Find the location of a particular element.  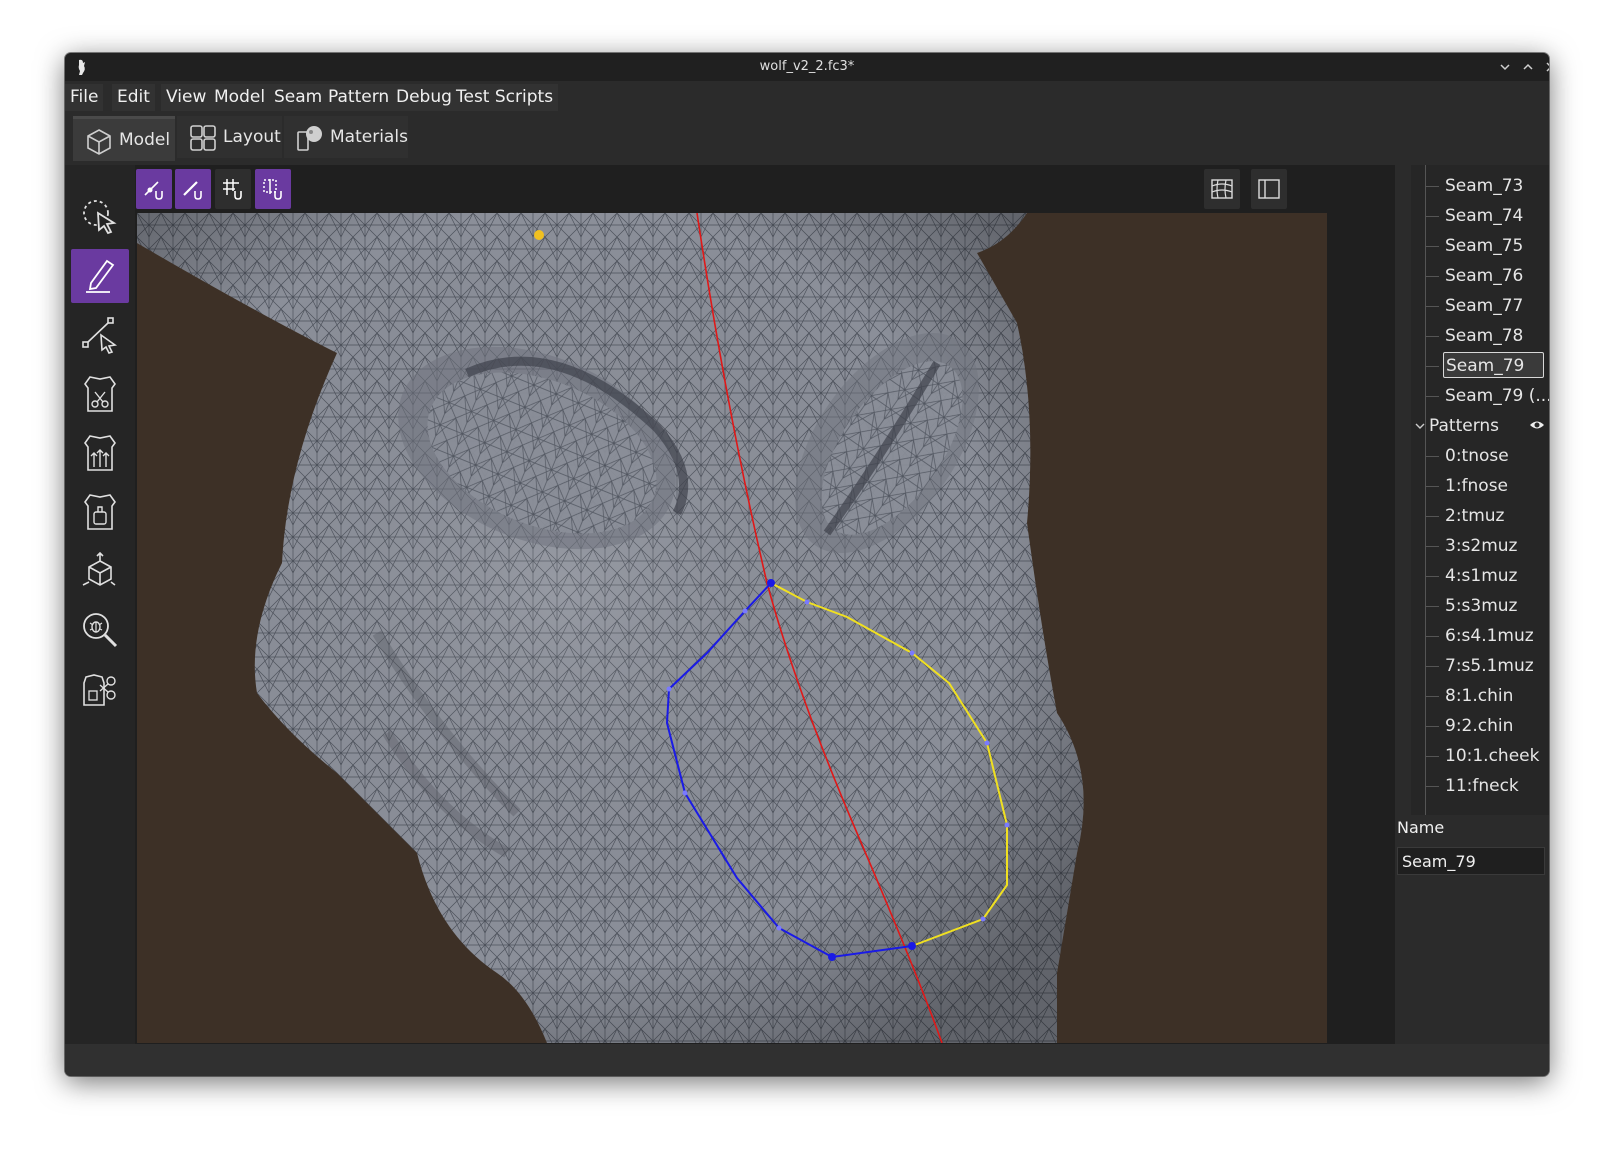

panel-toggle-icon is located at coordinates (1269, 189).